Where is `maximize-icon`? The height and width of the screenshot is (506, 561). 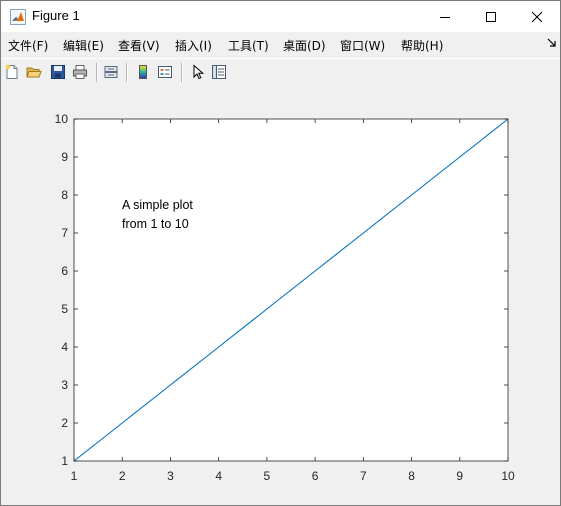
maximize-icon is located at coordinates (491, 16).